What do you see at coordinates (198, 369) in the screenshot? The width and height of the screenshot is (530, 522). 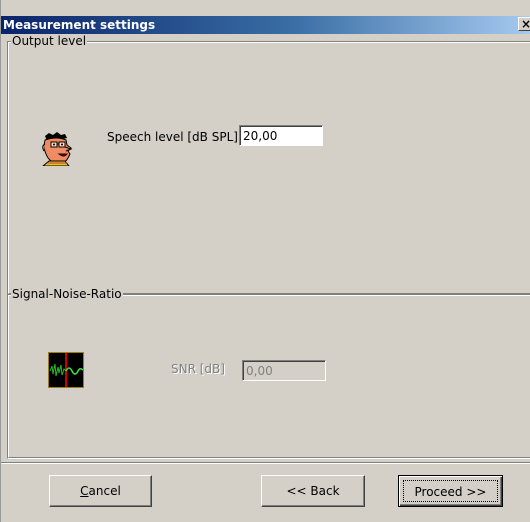 I see `snr-label: SNR [dB]` at bounding box center [198, 369].